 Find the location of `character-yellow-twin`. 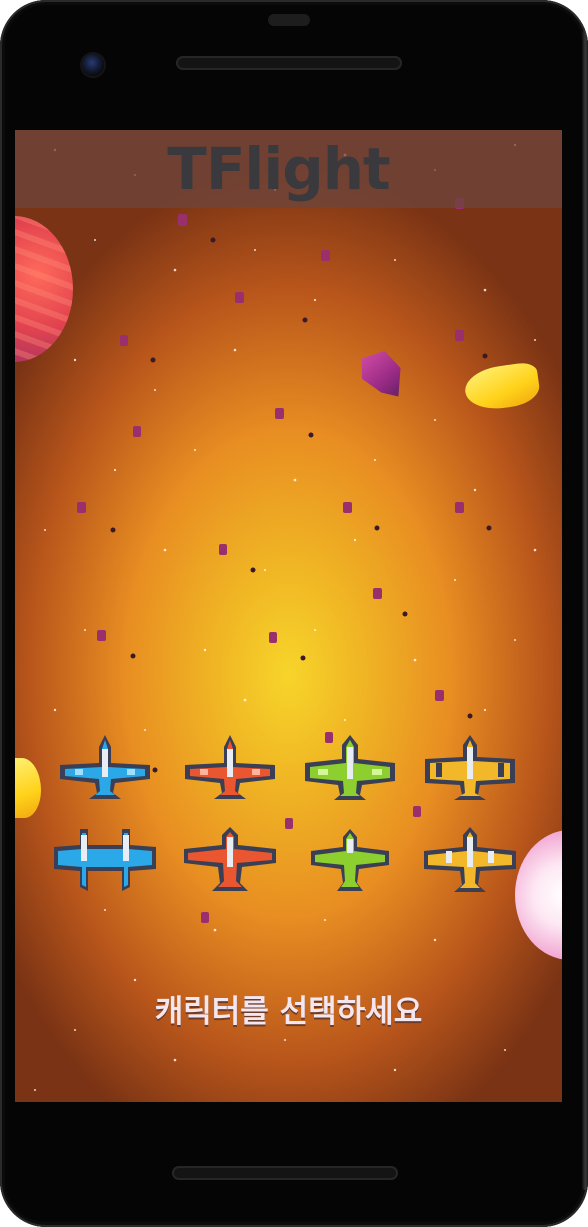

character-yellow-twin is located at coordinates (470, 860).